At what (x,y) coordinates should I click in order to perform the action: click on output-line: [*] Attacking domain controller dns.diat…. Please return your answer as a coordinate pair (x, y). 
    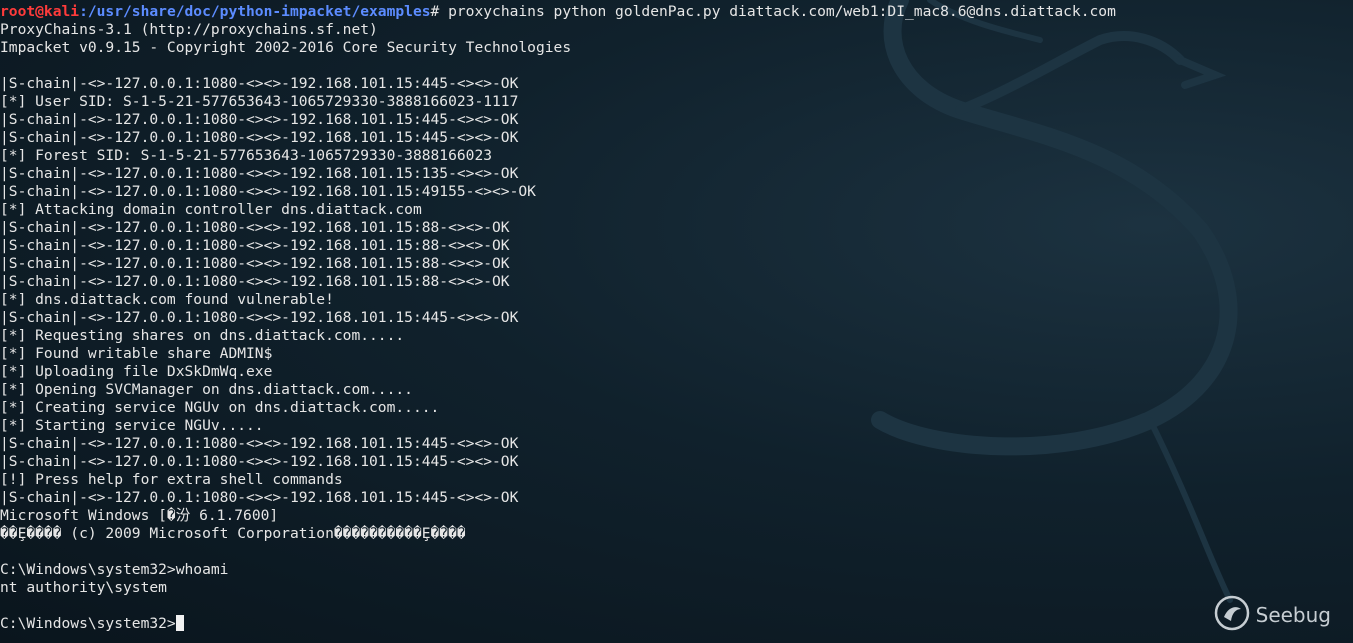
    Looking at the image, I should click on (211, 209).